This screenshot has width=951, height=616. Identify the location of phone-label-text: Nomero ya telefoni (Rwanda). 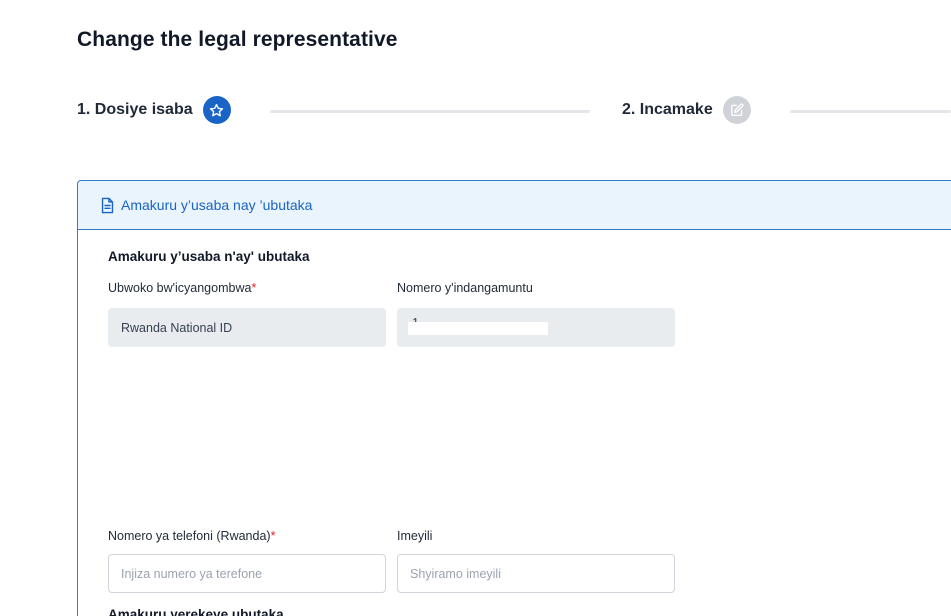
(189, 536).